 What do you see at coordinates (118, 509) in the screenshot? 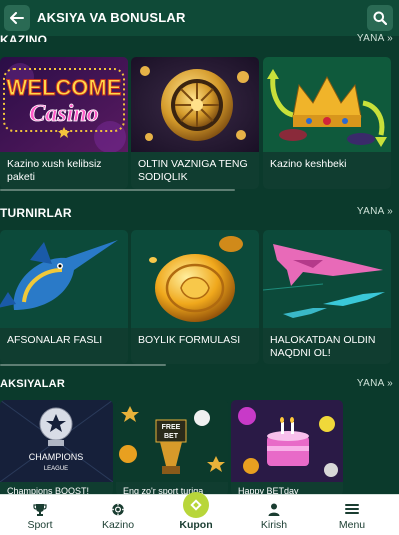
I see `casino-chip-icon` at bounding box center [118, 509].